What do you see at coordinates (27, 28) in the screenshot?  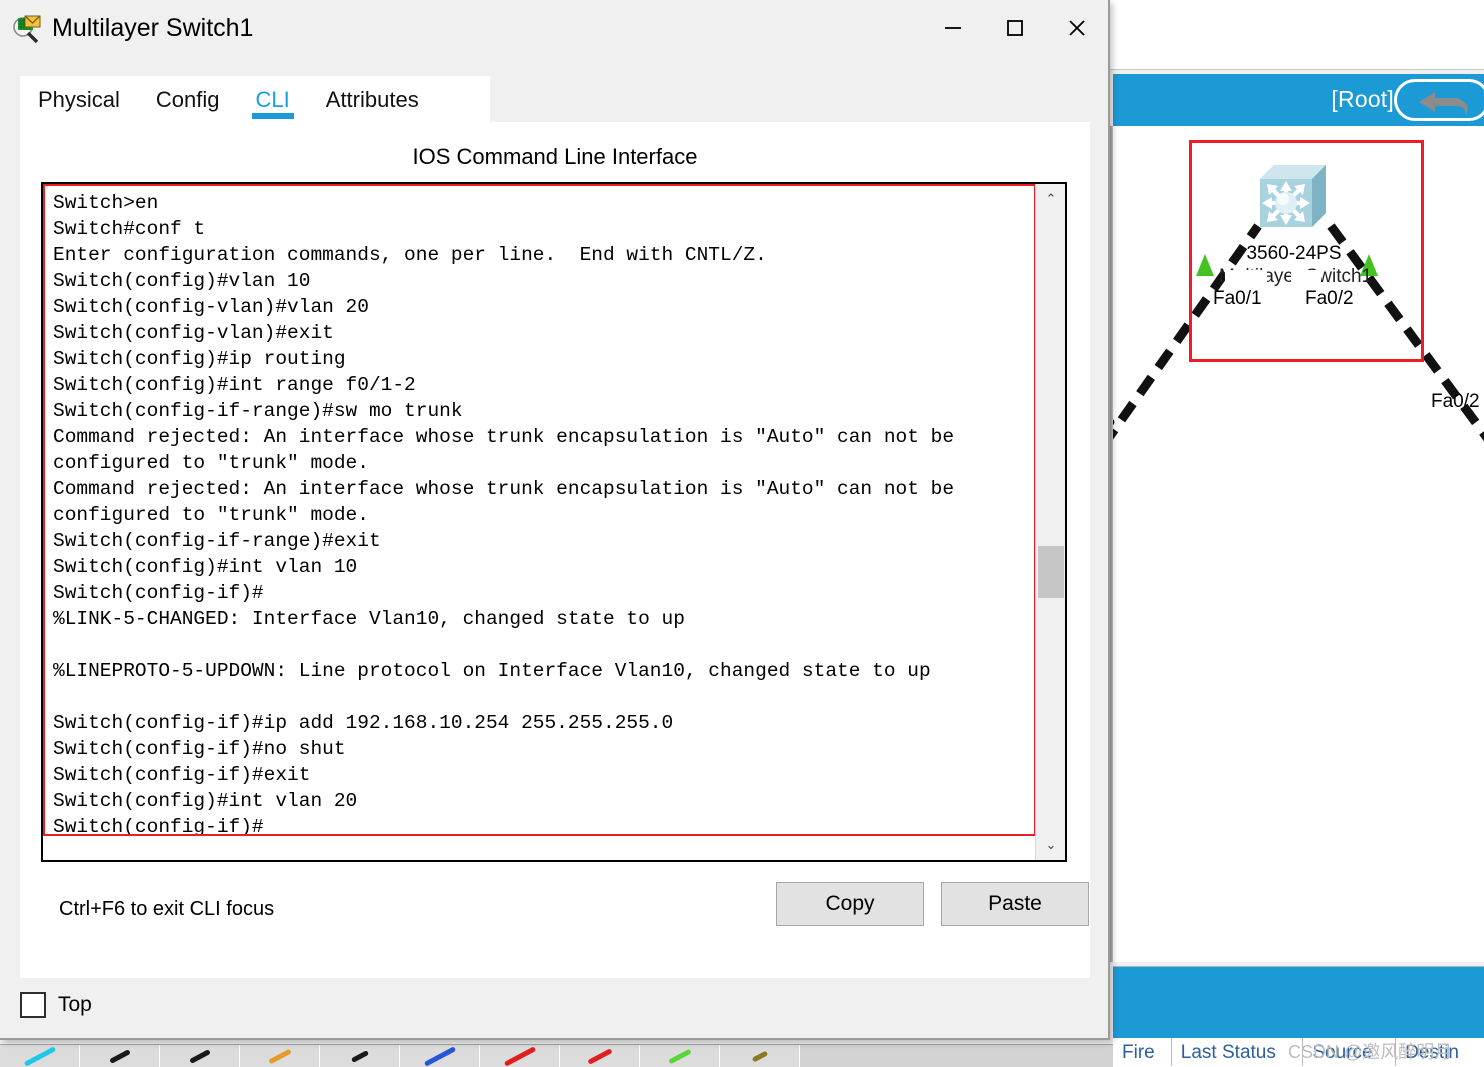 I see `inspect-envelope-icon` at bounding box center [27, 28].